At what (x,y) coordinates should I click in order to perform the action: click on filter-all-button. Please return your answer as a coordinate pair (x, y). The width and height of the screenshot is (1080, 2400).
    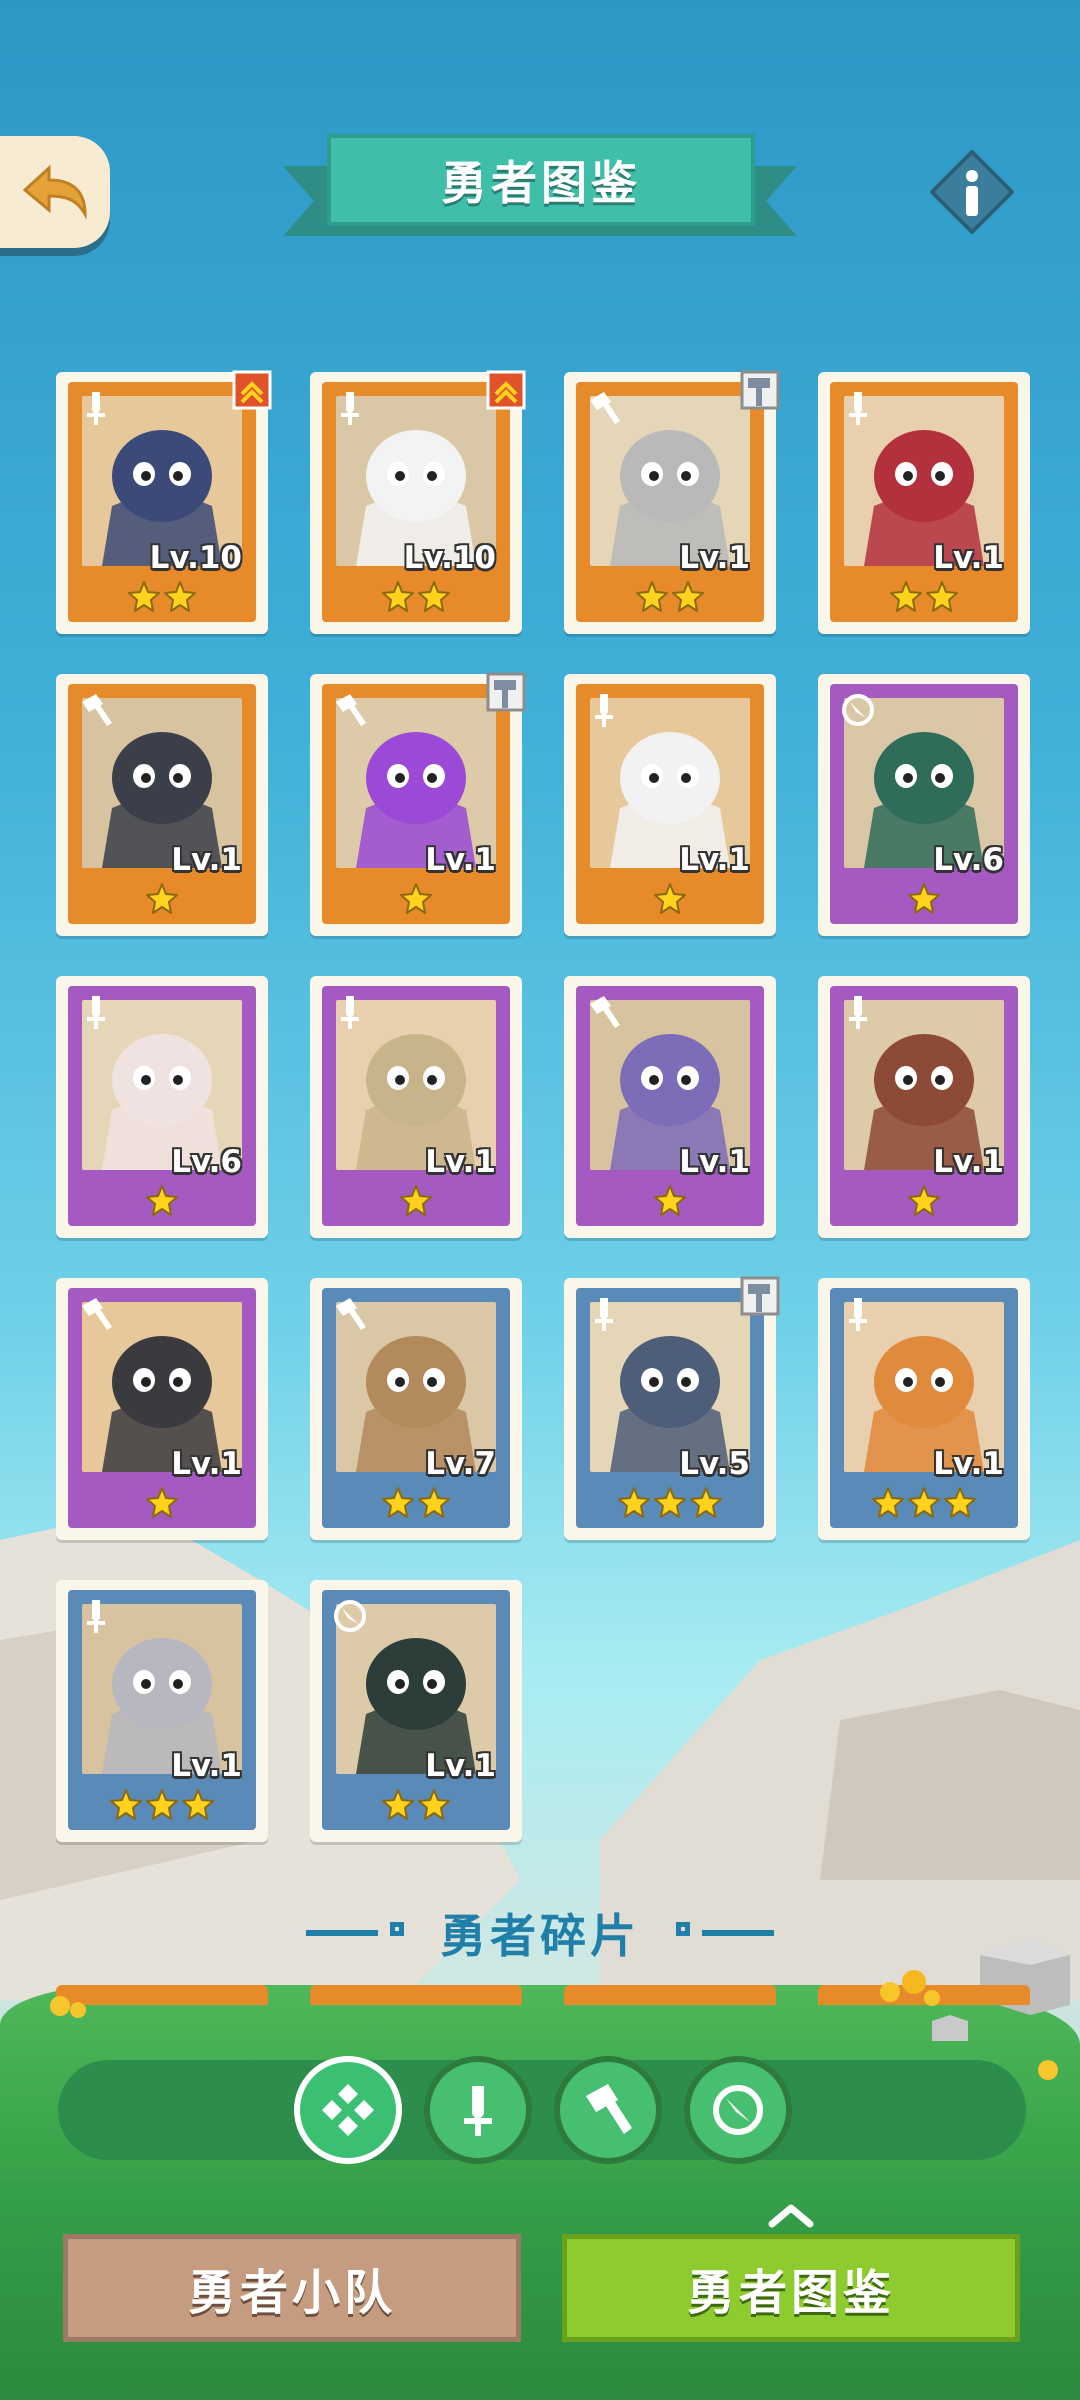
    Looking at the image, I should click on (348, 2110).